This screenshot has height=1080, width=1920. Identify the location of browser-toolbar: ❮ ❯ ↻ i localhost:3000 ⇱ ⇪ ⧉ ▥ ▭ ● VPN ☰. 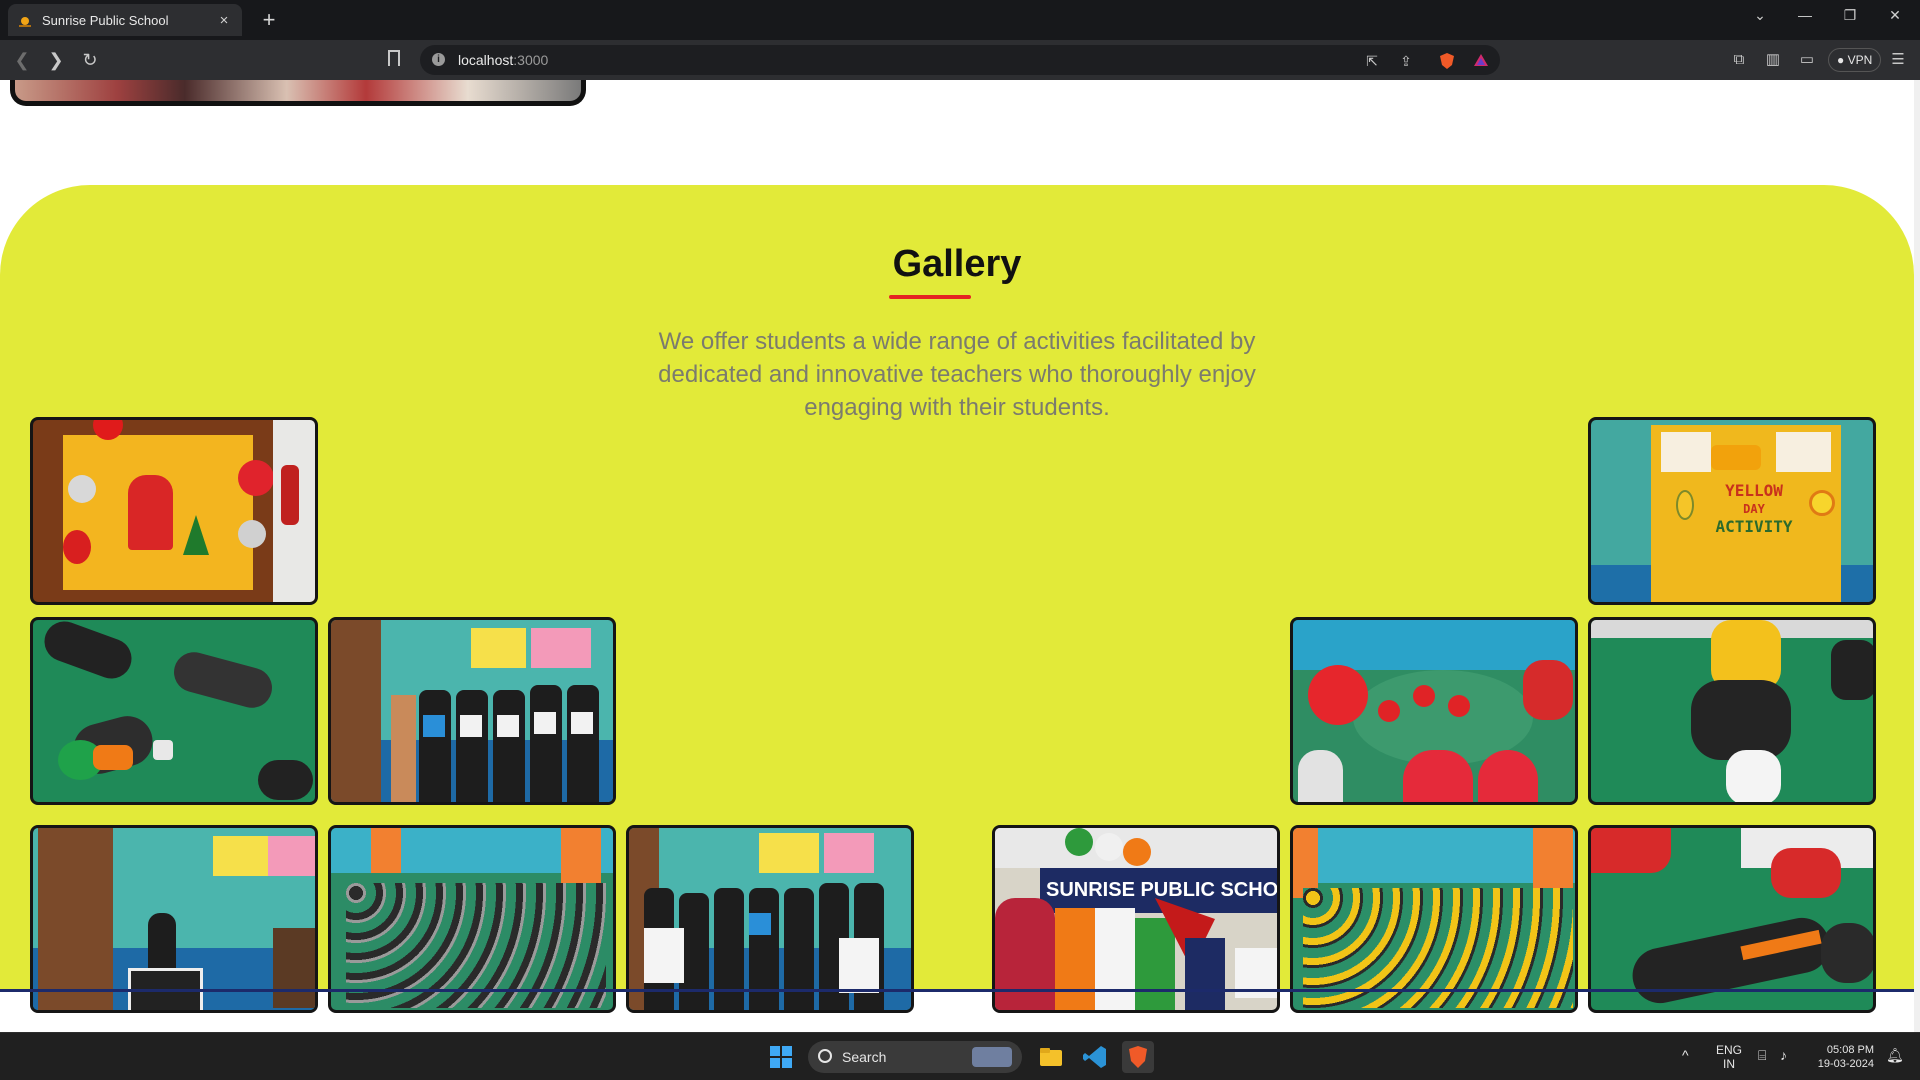
(960, 60).